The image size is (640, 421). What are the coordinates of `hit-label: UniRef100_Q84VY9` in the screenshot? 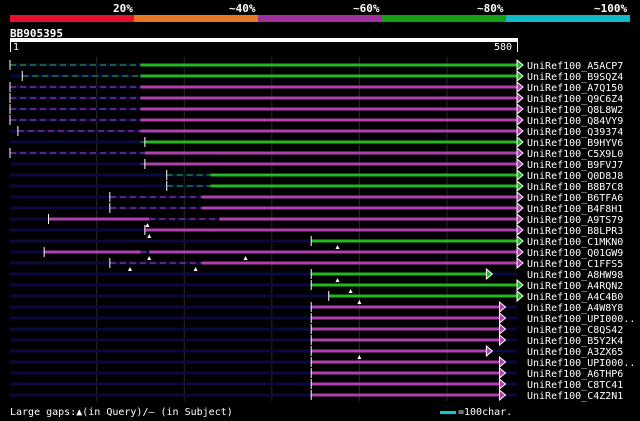 It's located at (575, 121).